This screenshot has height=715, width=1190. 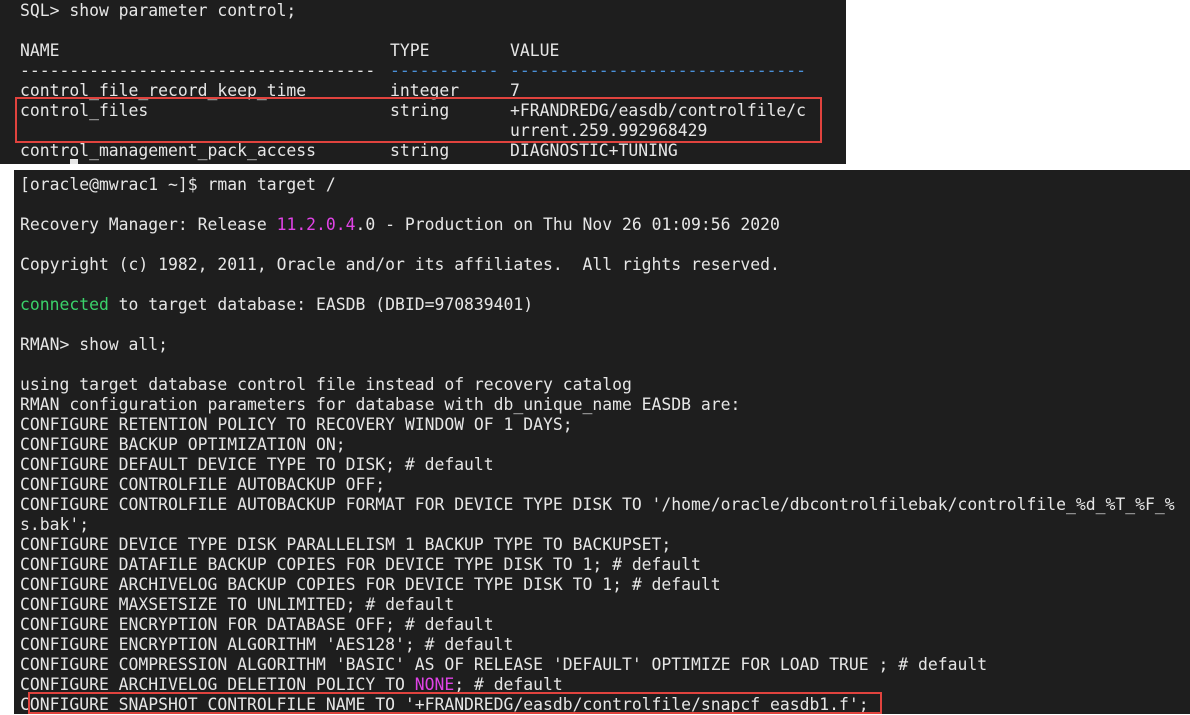 I want to click on row-value: 7, so click(x=515, y=90).